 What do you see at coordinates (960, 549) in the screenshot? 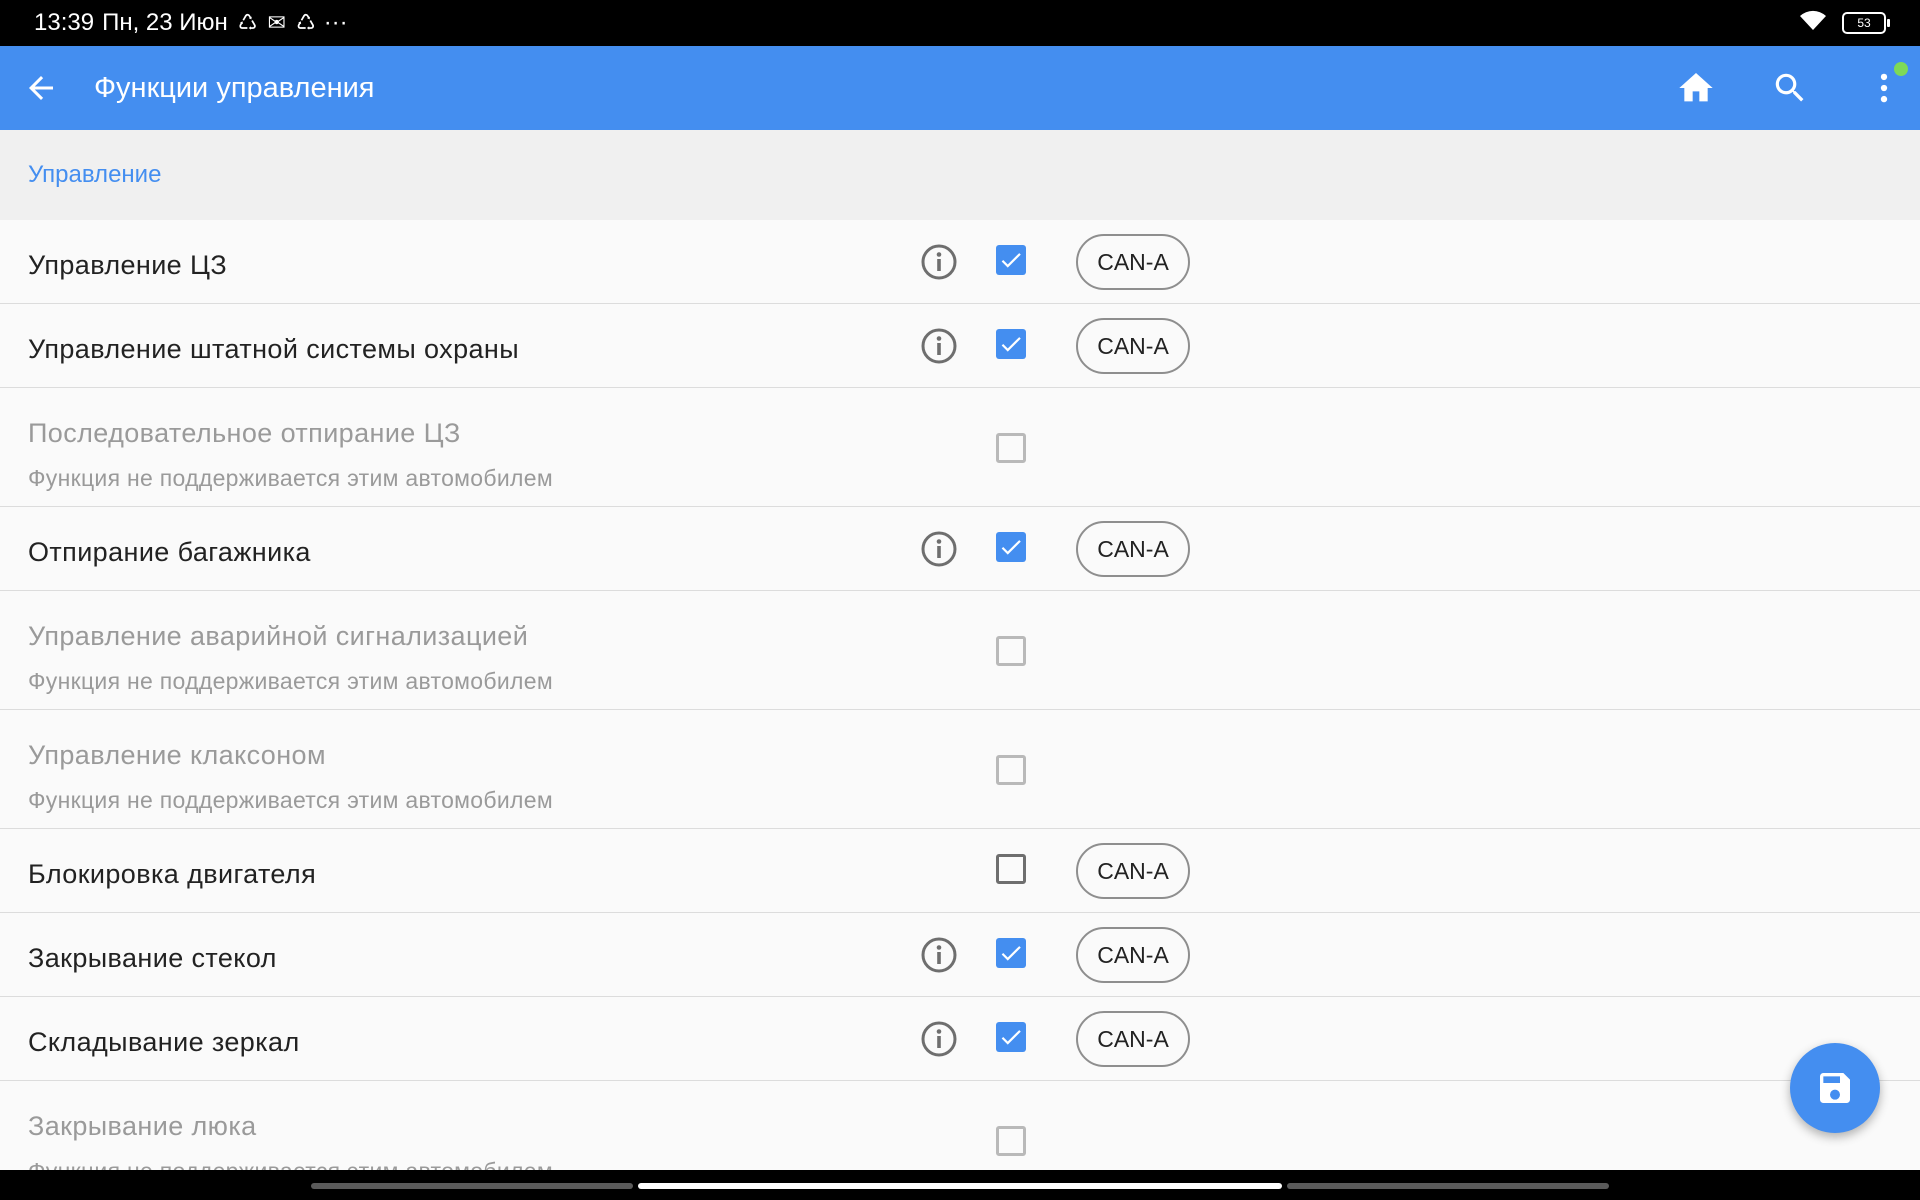
I see `list-item: Отпирание багажника CAN-A` at bounding box center [960, 549].